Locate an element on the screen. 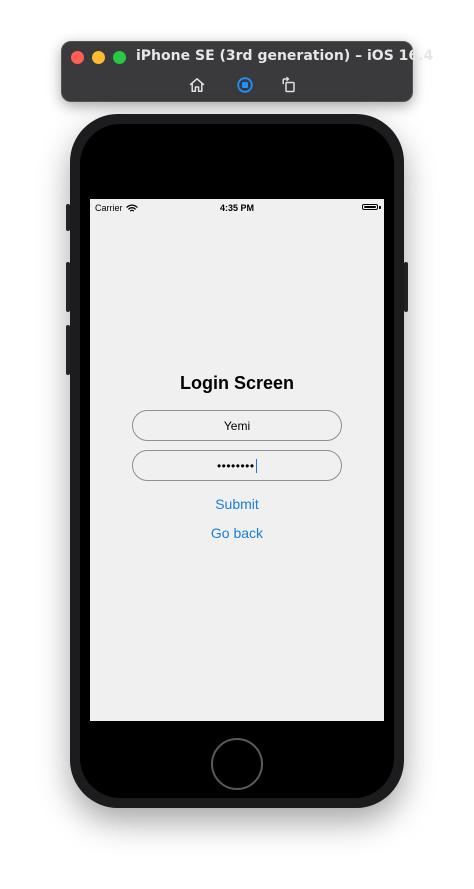 This screenshot has width=474, height=889. screenshot-icon is located at coordinates (245, 85).